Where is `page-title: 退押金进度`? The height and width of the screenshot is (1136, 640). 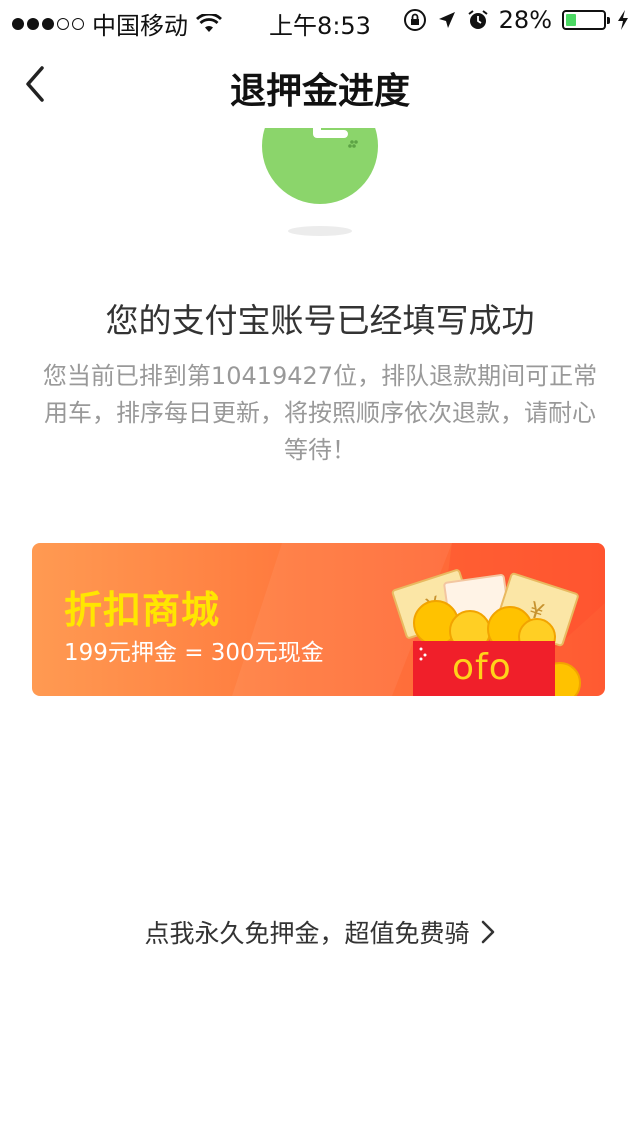
page-title: 退押金进度 is located at coordinates (319, 91).